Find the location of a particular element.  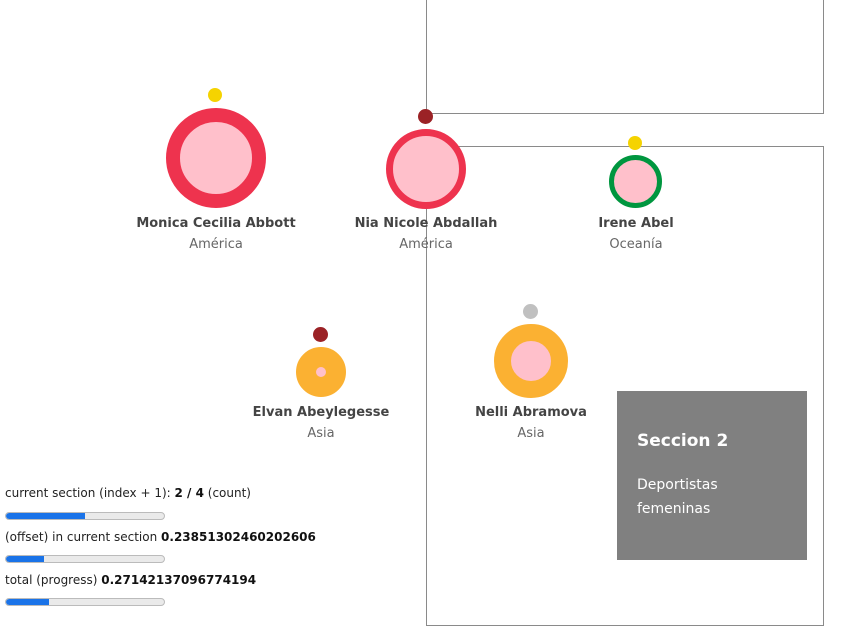

section-readout-prefix: current section (index + 1): is located at coordinates (90, 493).